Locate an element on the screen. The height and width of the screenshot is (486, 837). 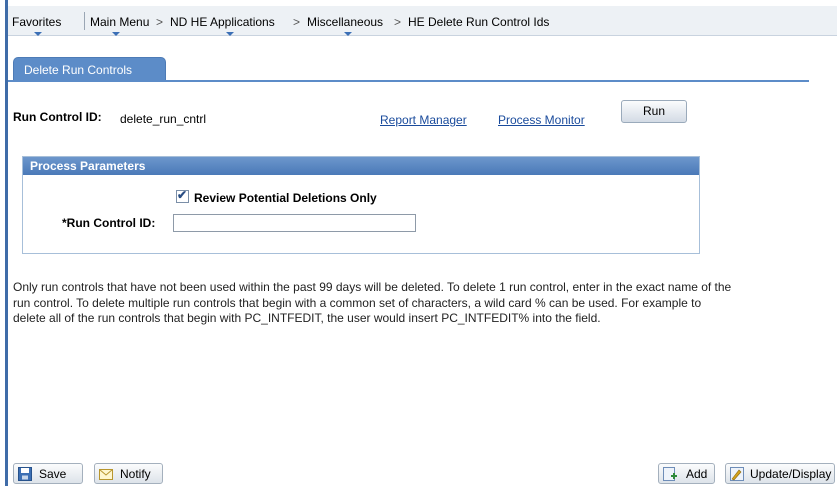
update-display-icon is located at coordinates (737, 474).